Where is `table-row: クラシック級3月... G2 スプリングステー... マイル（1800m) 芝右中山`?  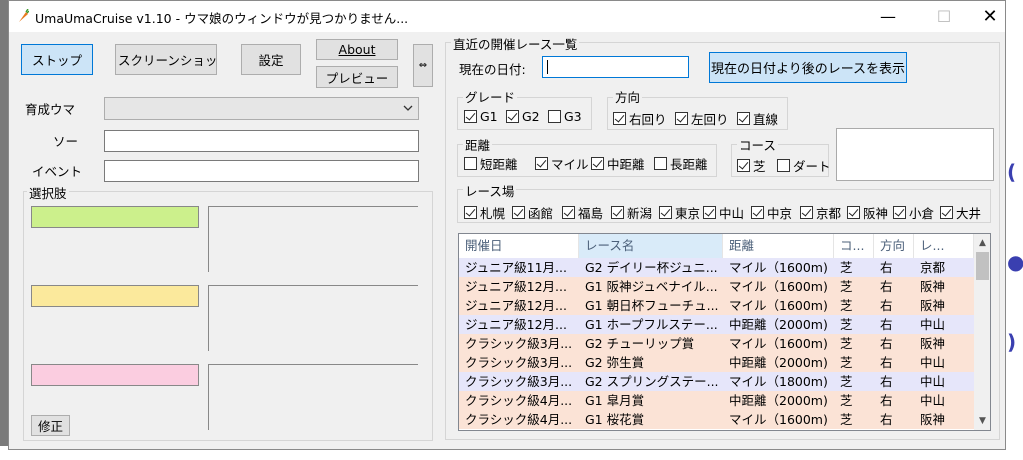
table-row: クラシック級3月... G2 スプリングステー... マイル（1800m) 芝右中山 is located at coordinates (716, 381).